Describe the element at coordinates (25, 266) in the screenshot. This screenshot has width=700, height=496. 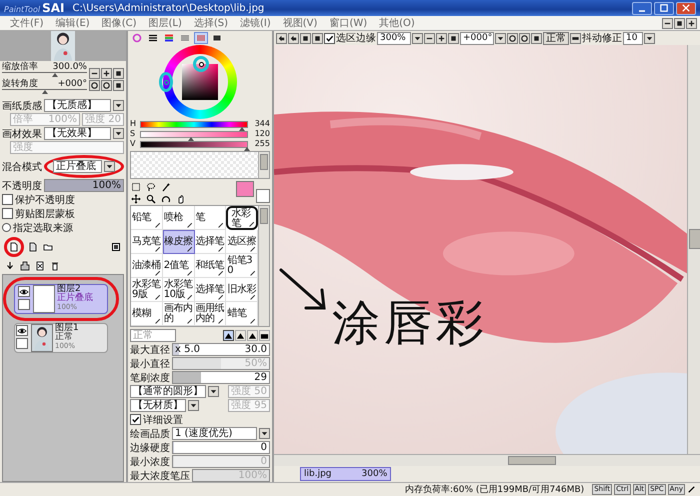
I see `copy-layer-button` at that location.